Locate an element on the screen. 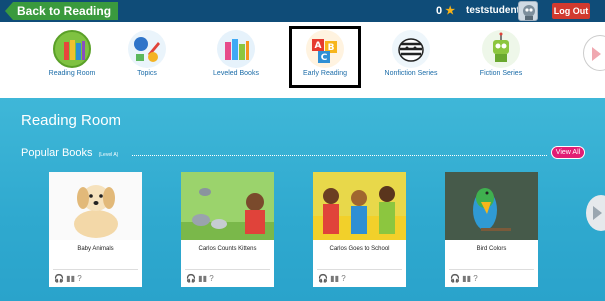 This screenshot has width=605, height=301. view-all-button: View All is located at coordinates (568, 152).